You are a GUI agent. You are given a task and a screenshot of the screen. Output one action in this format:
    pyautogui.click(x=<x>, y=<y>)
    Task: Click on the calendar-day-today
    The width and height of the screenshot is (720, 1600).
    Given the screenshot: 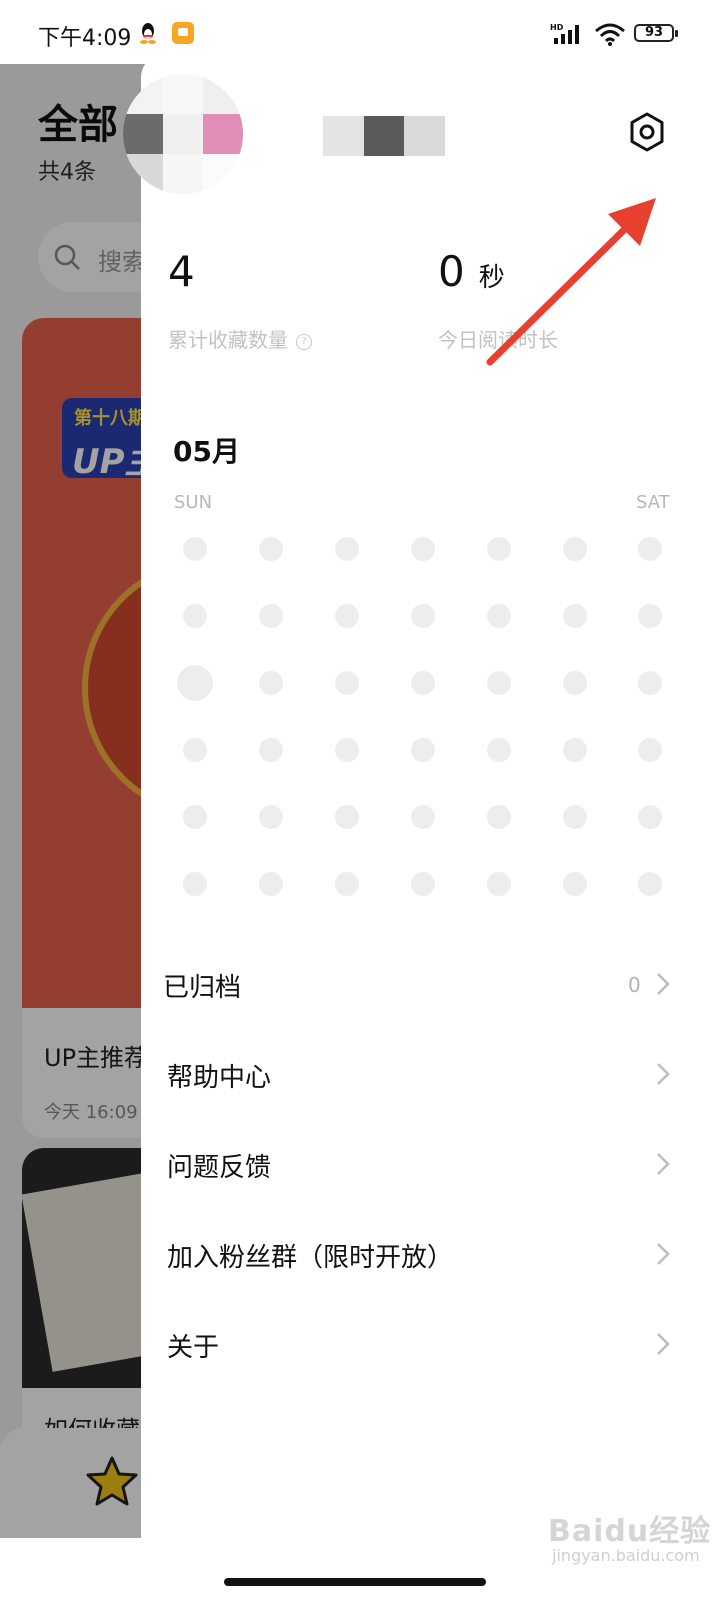 What is the action you would take?
    pyautogui.click(x=195, y=683)
    